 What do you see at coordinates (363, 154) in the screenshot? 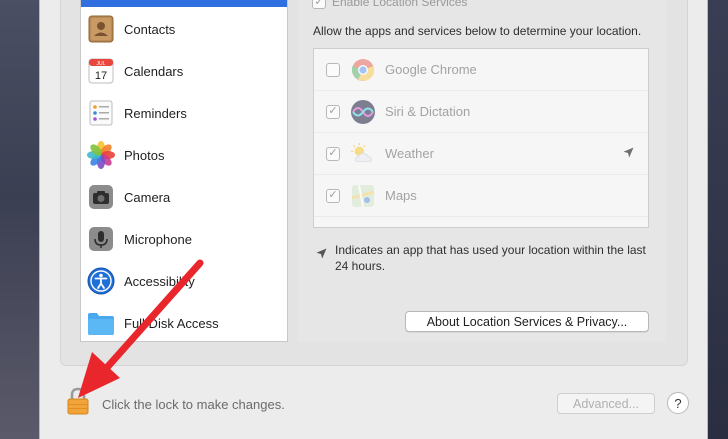
I see `weather-icon` at bounding box center [363, 154].